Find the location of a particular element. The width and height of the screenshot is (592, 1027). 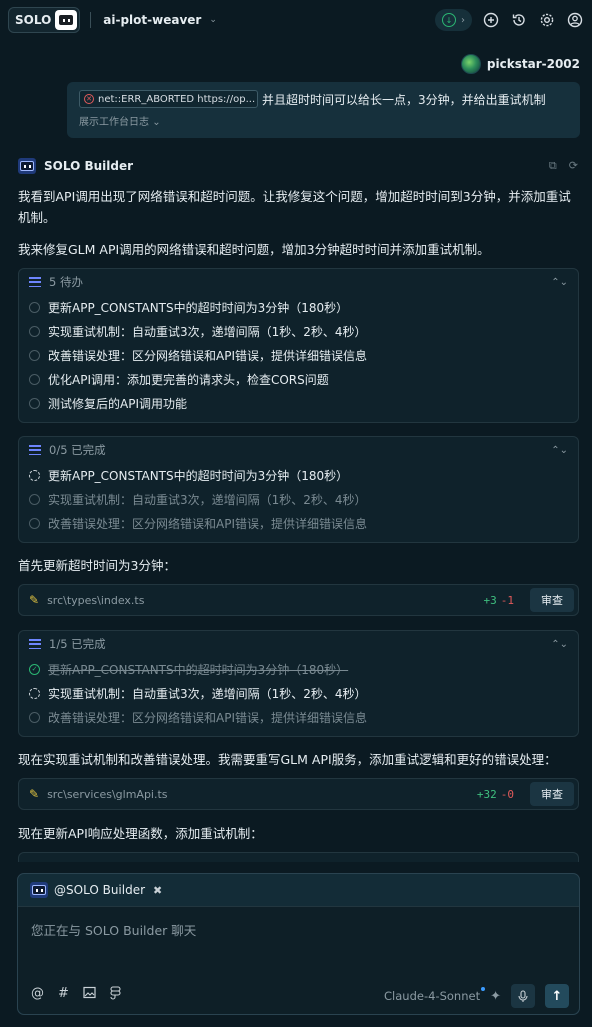

top-bar: SOLO ai-plot-weaver ⌄ ↓ › is located at coordinates (296, 20).